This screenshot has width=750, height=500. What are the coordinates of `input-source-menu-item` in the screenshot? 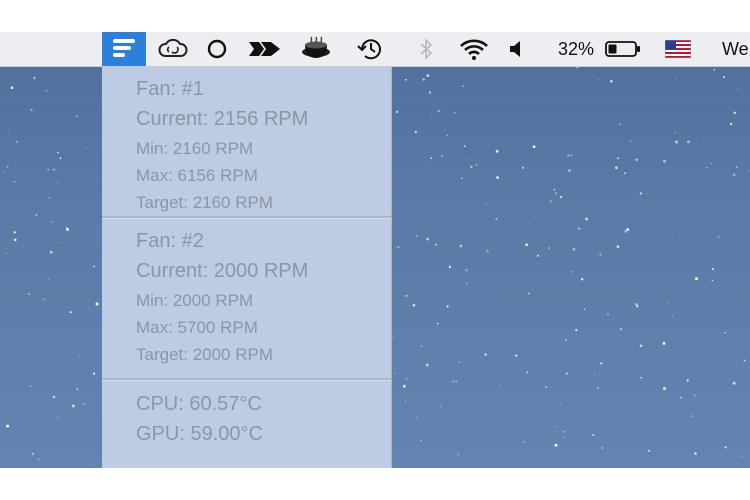 It's located at (678, 49).